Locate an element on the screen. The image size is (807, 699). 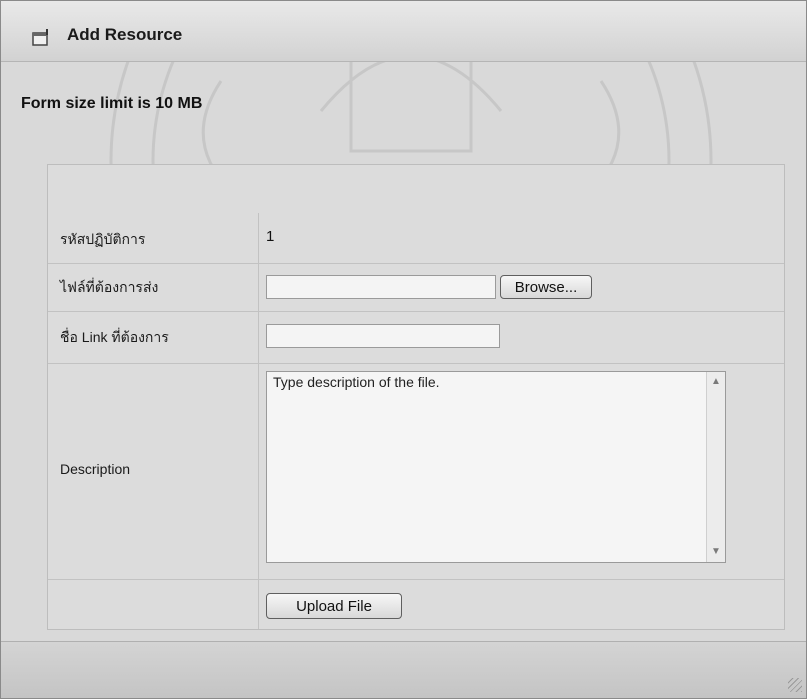
form-icon is located at coordinates (40, 37).